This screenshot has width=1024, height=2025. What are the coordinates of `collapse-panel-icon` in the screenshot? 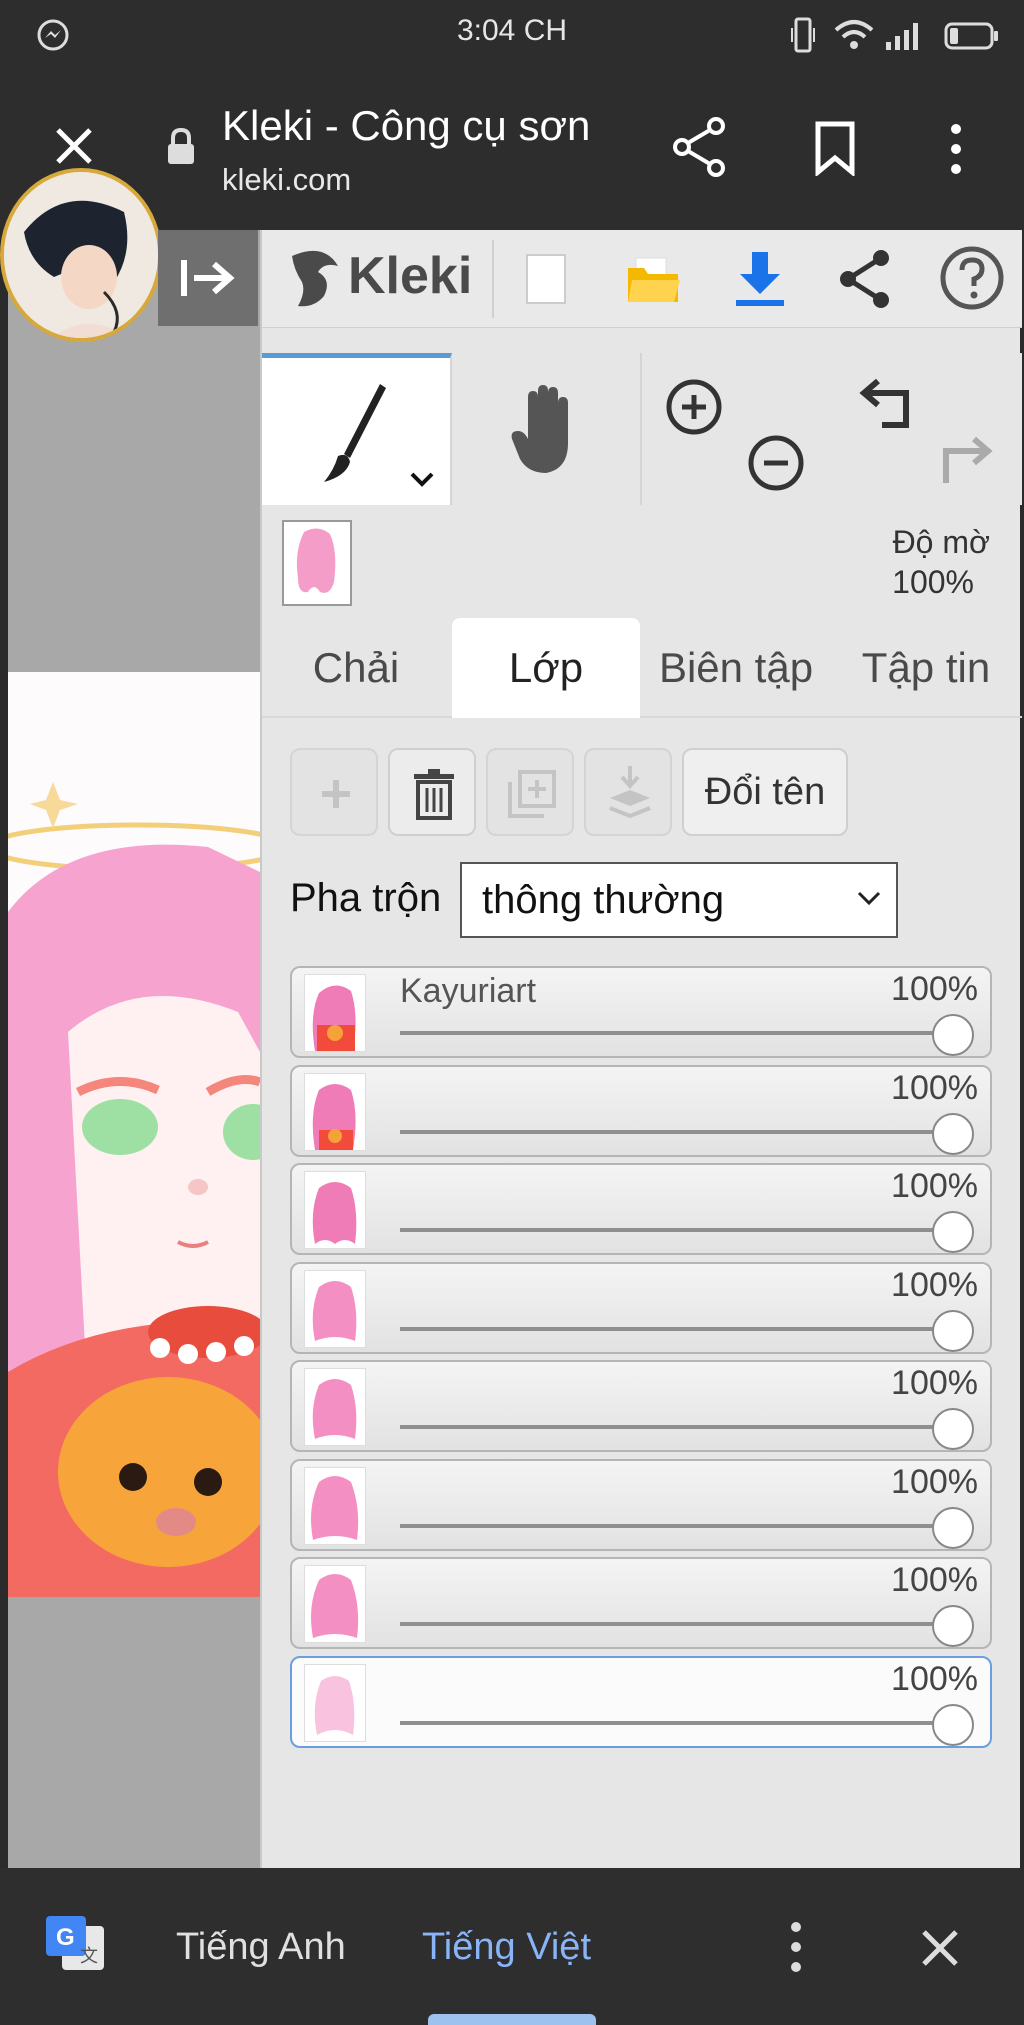 It's located at (208, 278).